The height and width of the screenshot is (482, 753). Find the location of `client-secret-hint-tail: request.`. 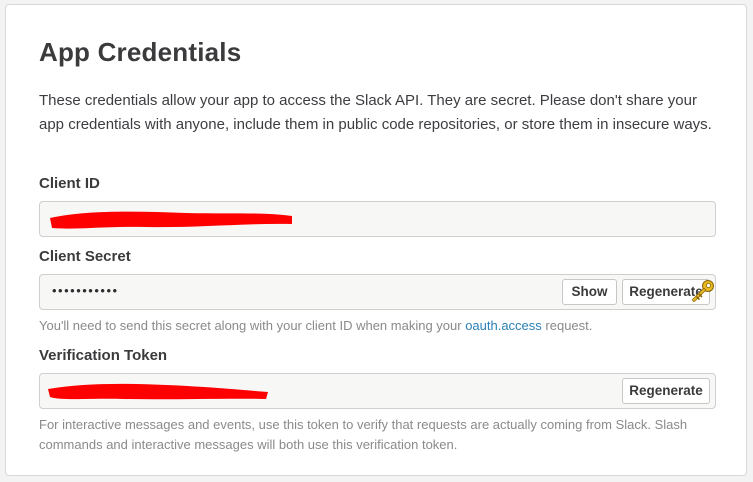

client-secret-hint-tail: request. is located at coordinates (567, 325).